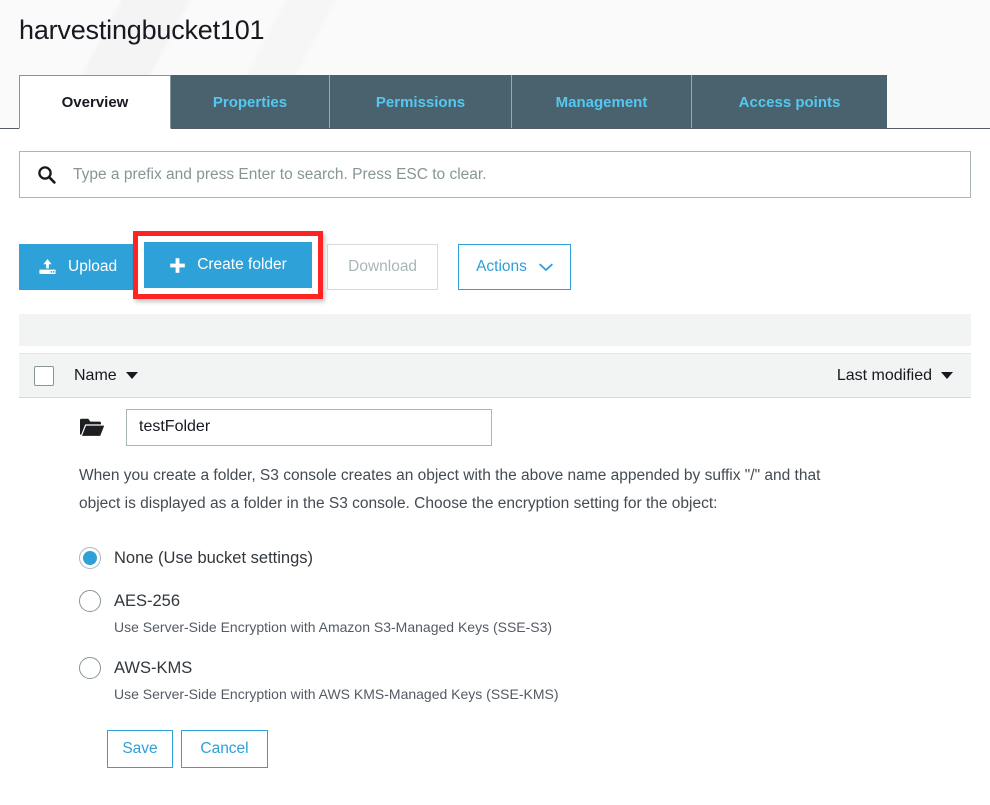  Describe the element at coordinates (495, 427) in the screenshot. I see `new-folder-row` at that location.